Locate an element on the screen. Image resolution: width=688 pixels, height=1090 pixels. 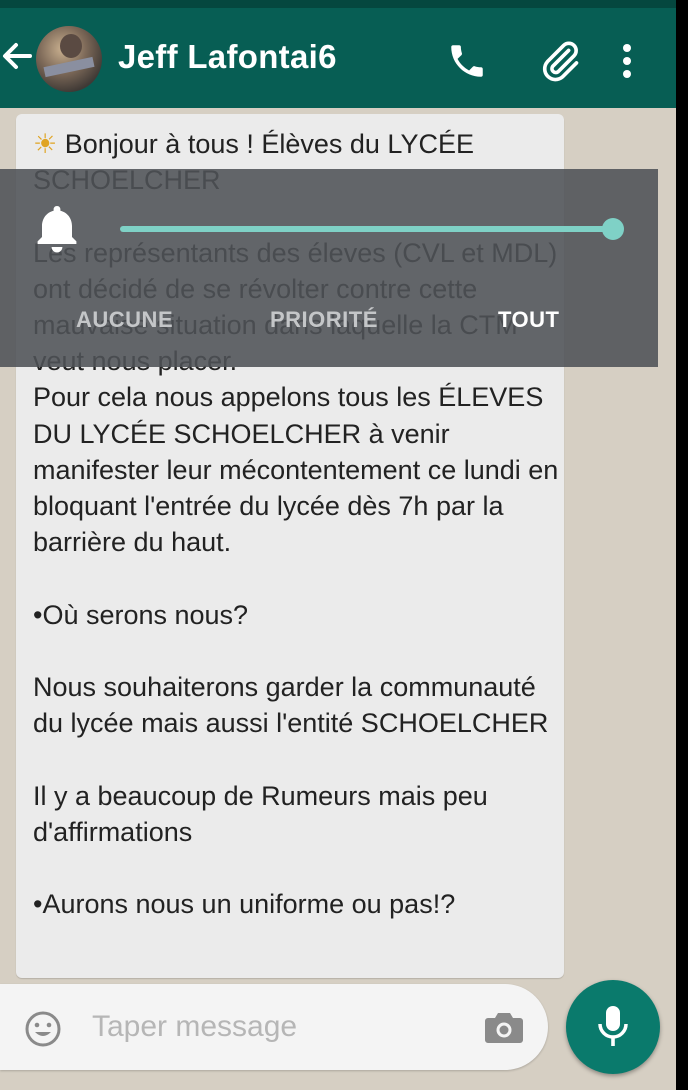
phone-icon is located at coordinates (467, 61).